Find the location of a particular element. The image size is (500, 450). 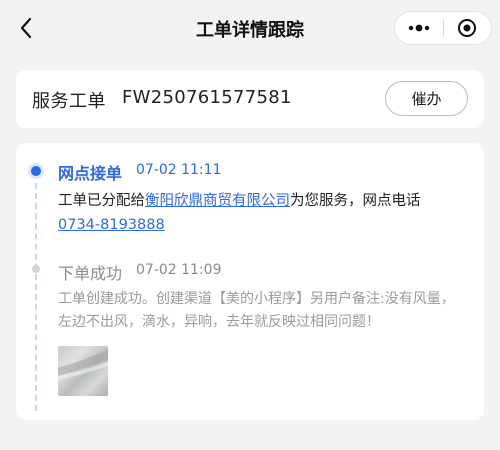

urge-button: 催办 is located at coordinates (426, 98).